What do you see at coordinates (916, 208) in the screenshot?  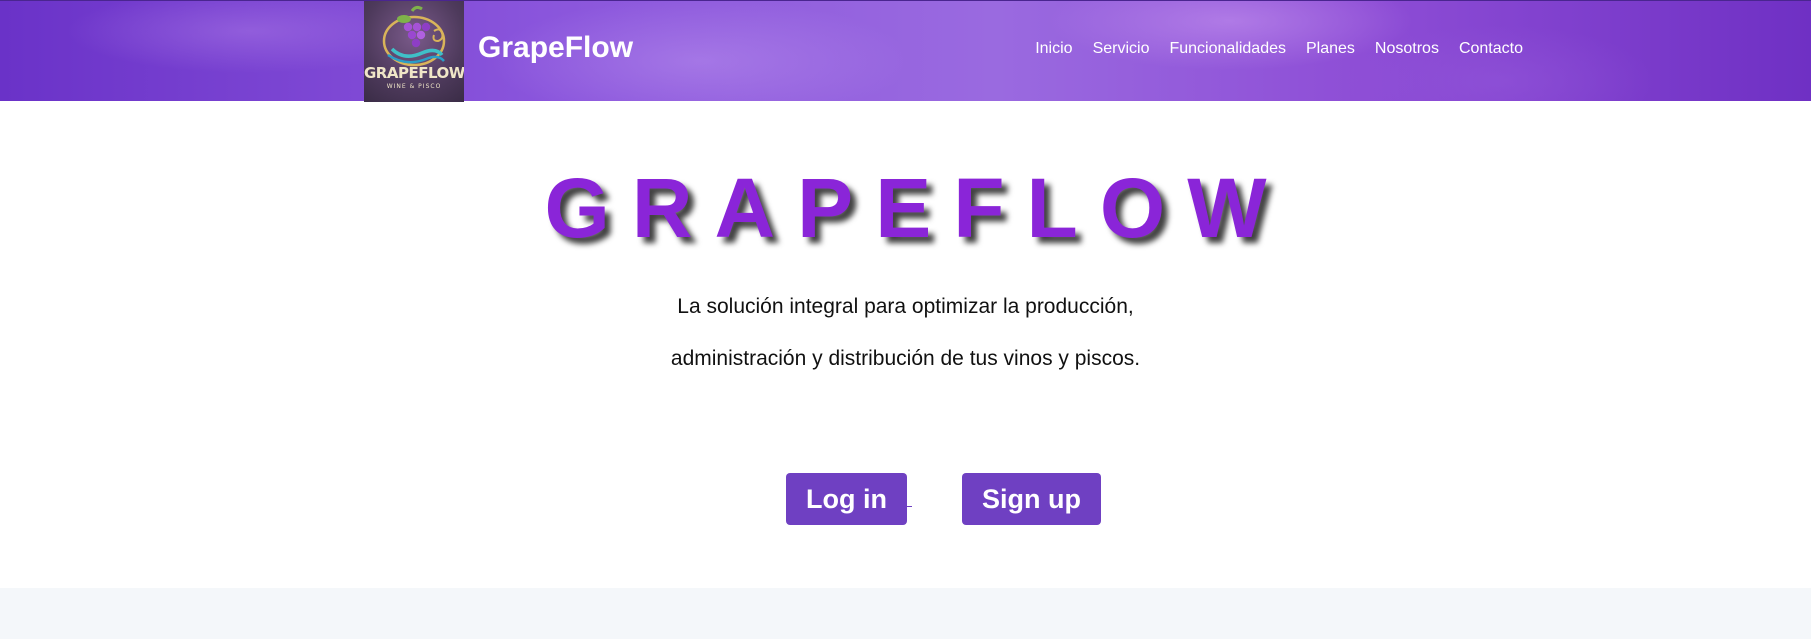 I see `hero-title: GRAPEFLOW` at bounding box center [916, 208].